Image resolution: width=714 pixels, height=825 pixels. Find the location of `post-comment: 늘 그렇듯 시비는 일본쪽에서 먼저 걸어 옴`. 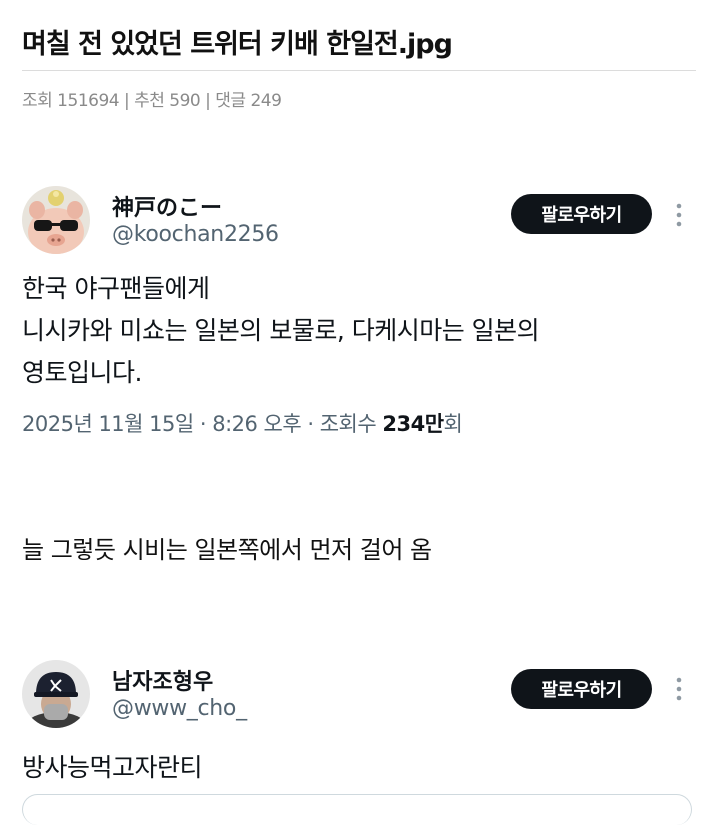

post-comment: 늘 그렇듯 시비는 일본쪽에서 먼저 걸어 옴 is located at coordinates (227, 550).